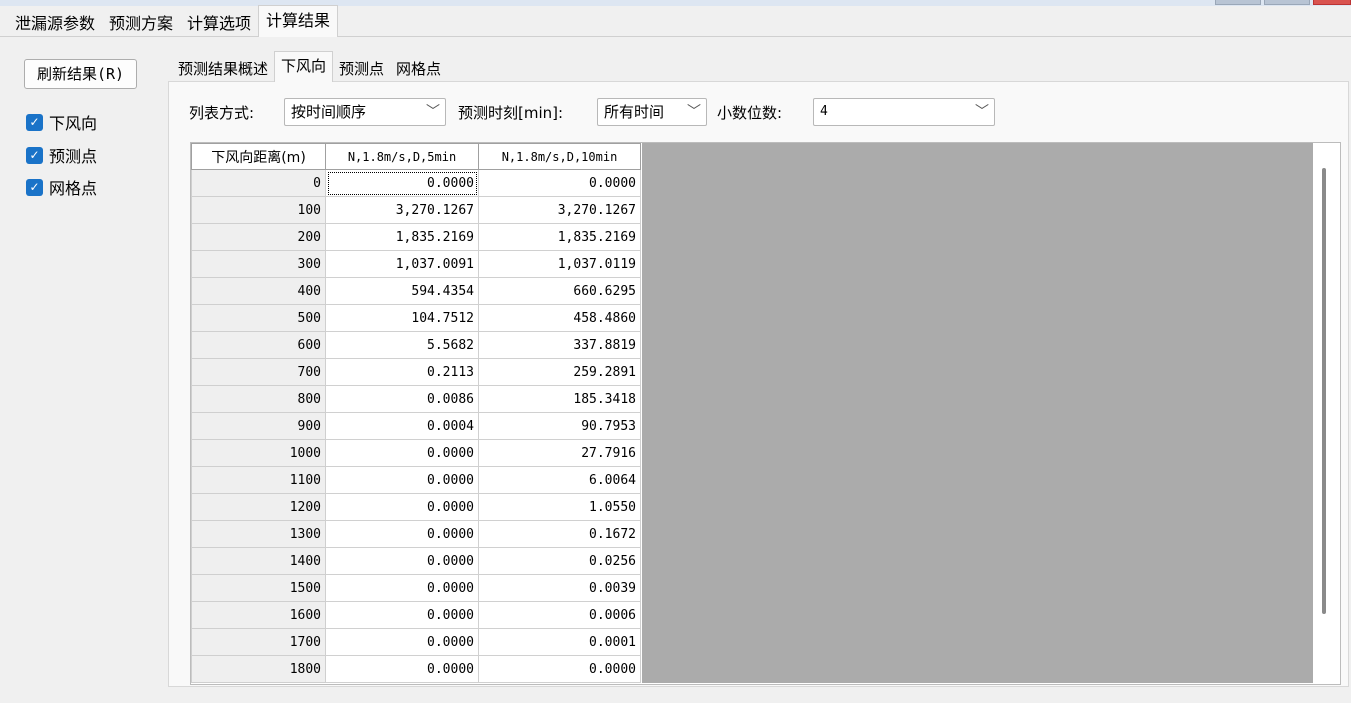  What do you see at coordinates (258, 264) in the screenshot?
I see `distance-cell: 300` at bounding box center [258, 264].